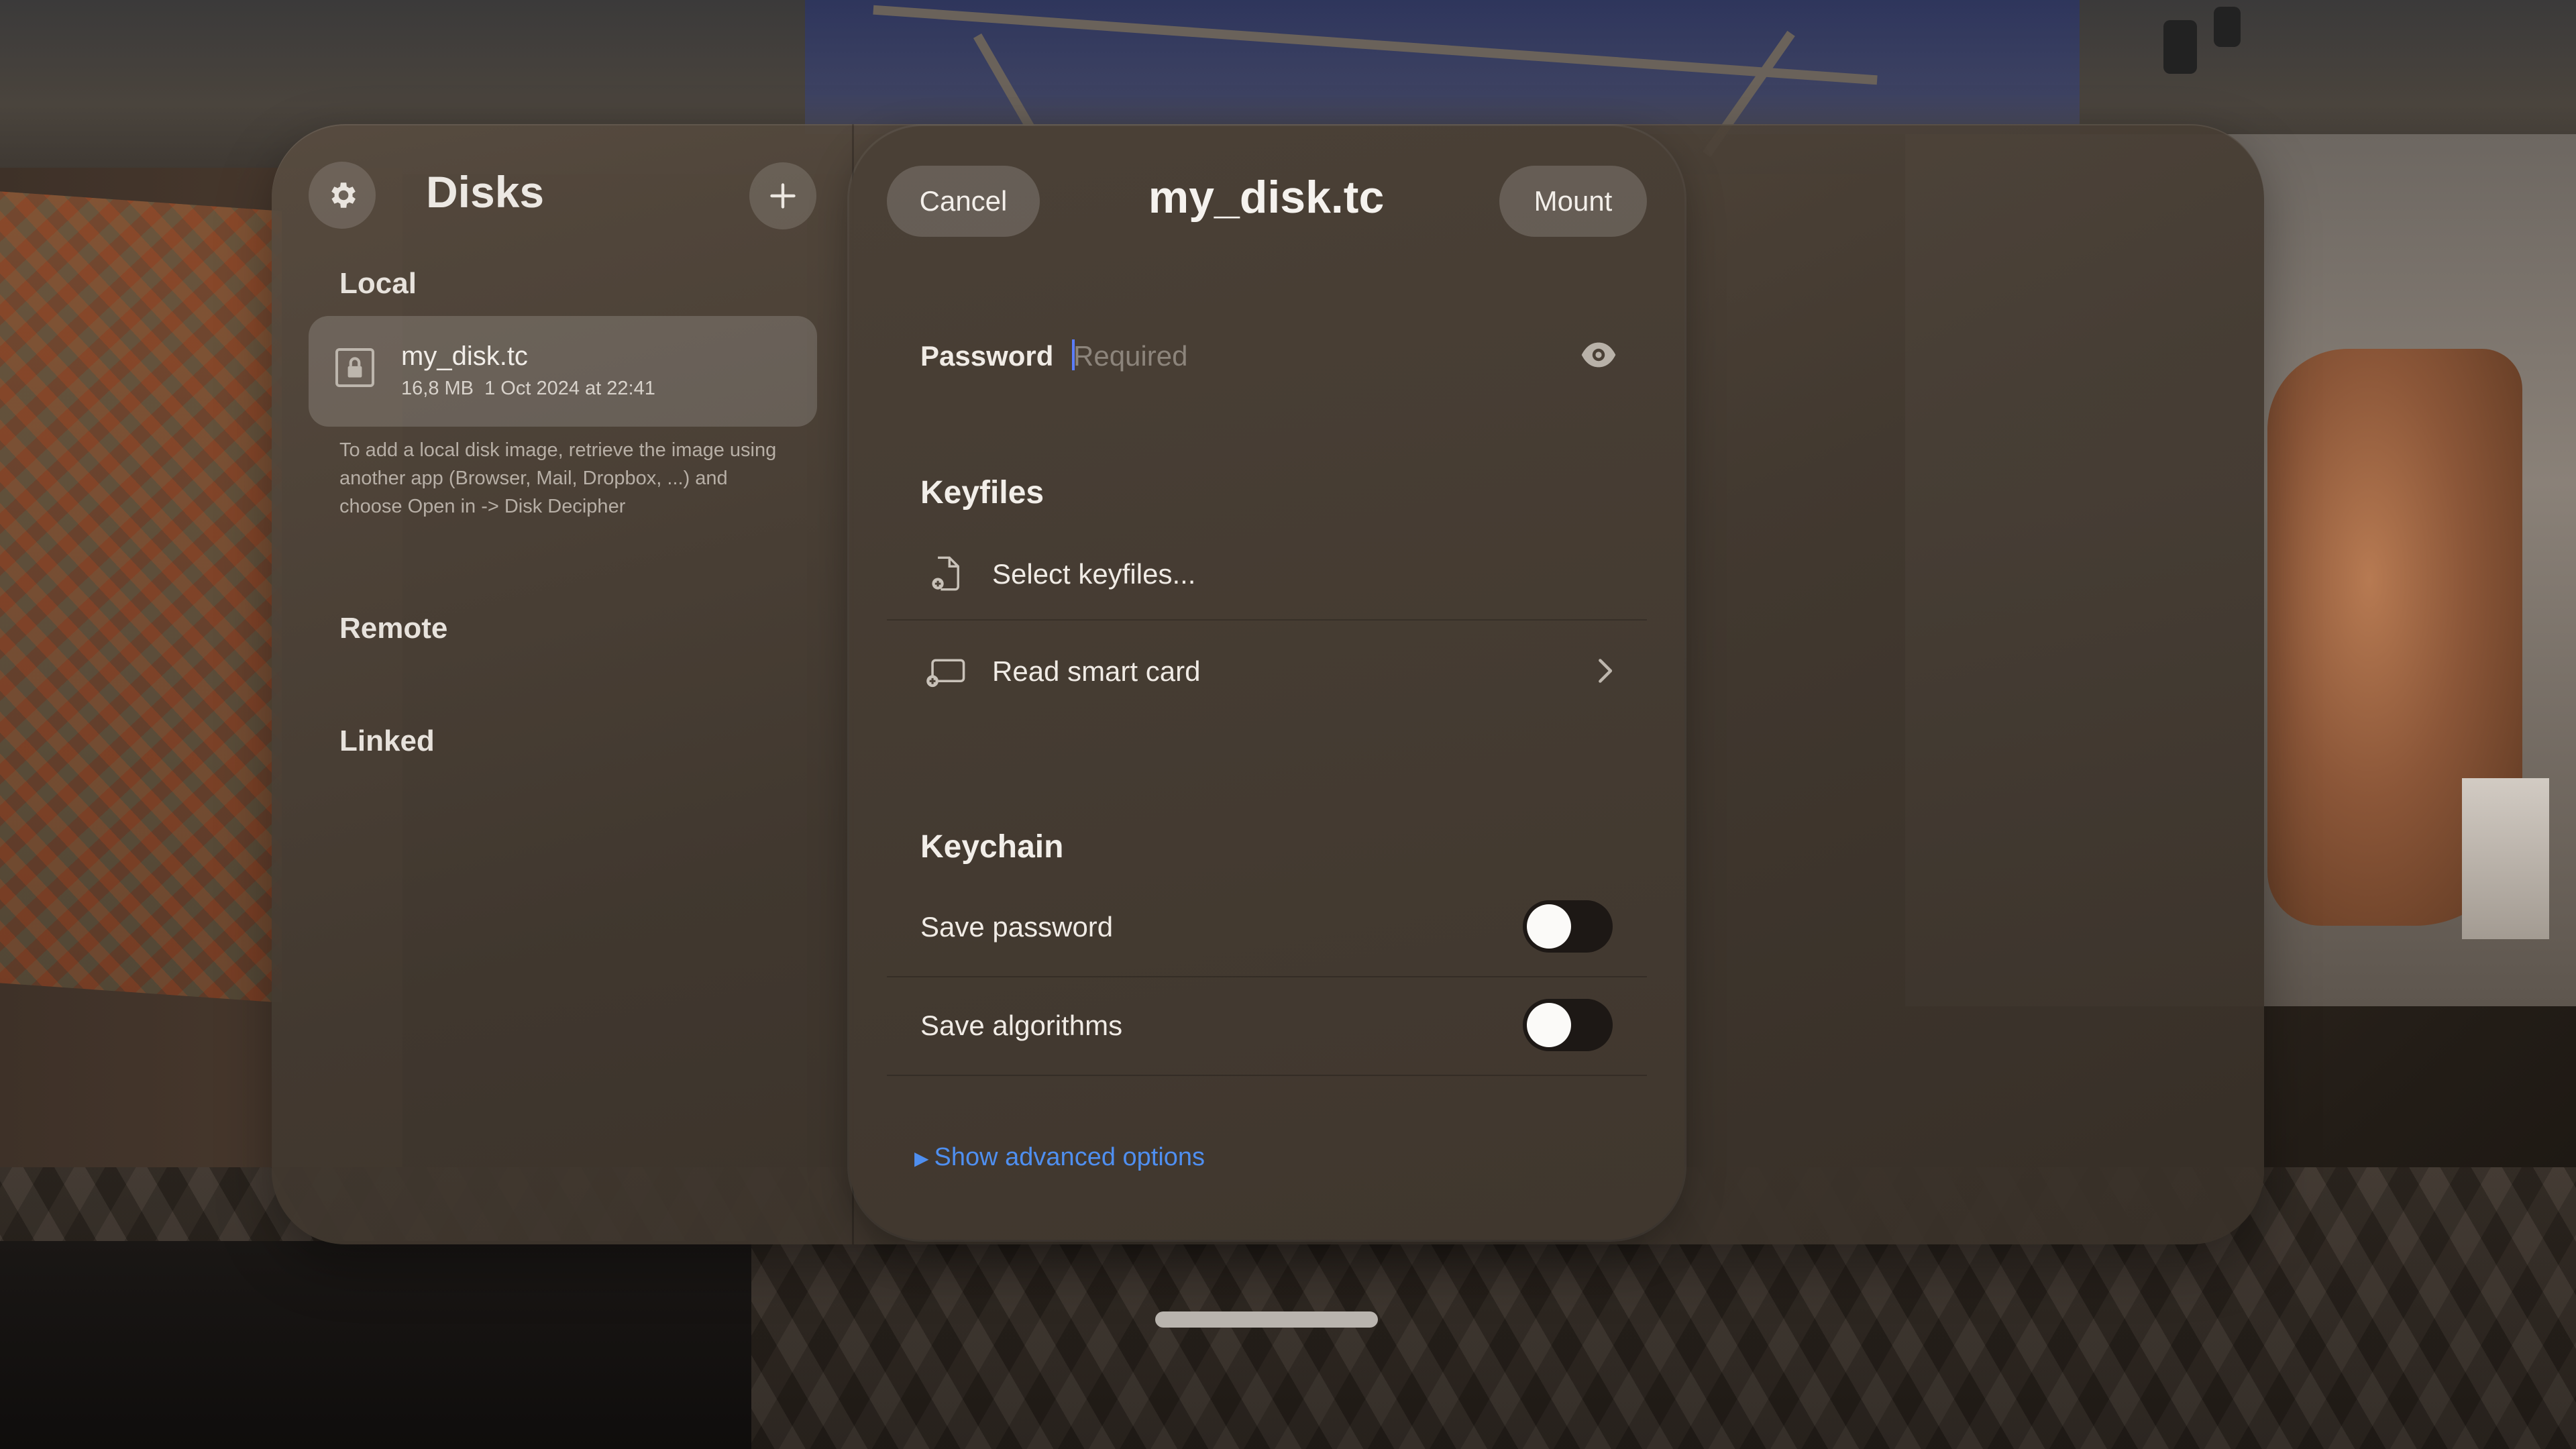 The height and width of the screenshot is (1449, 2576). Describe the element at coordinates (1267, 671) in the screenshot. I see `read-smart-card-row: Read smart card` at that location.